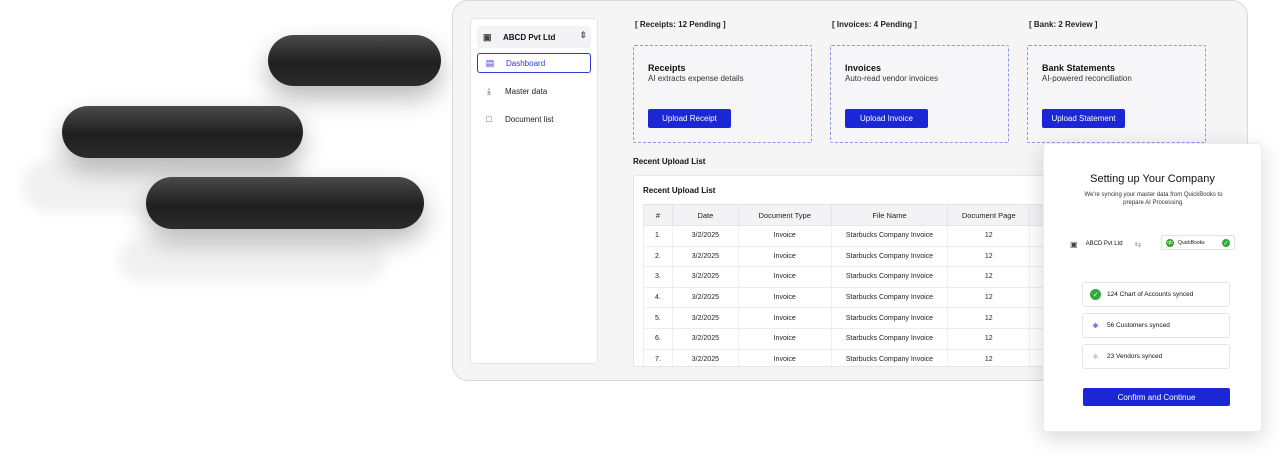  Describe the element at coordinates (658, 215) in the screenshot. I see `column-header: #` at that location.